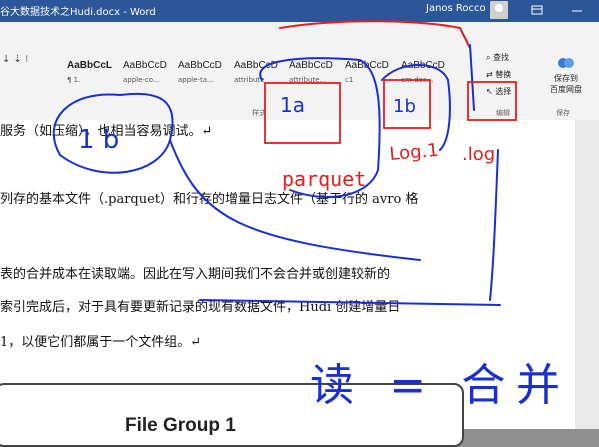 The height and width of the screenshot is (447, 599). Describe the element at coordinates (537, 9) in the screenshot. I see `ribbon-display-icon` at that location.